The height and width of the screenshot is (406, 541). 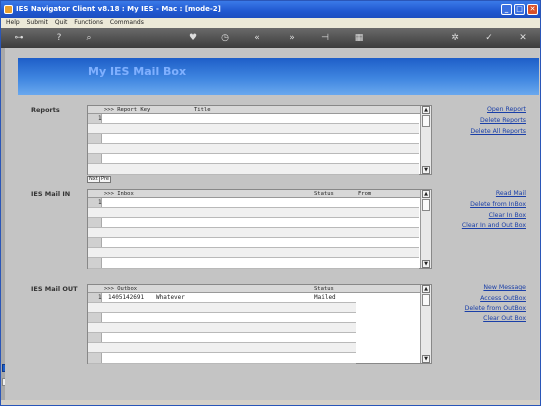 What do you see at coordinates (257, 38) in the screenshot?
I see `rewind-icon: «` at bounding box center [257, 38].